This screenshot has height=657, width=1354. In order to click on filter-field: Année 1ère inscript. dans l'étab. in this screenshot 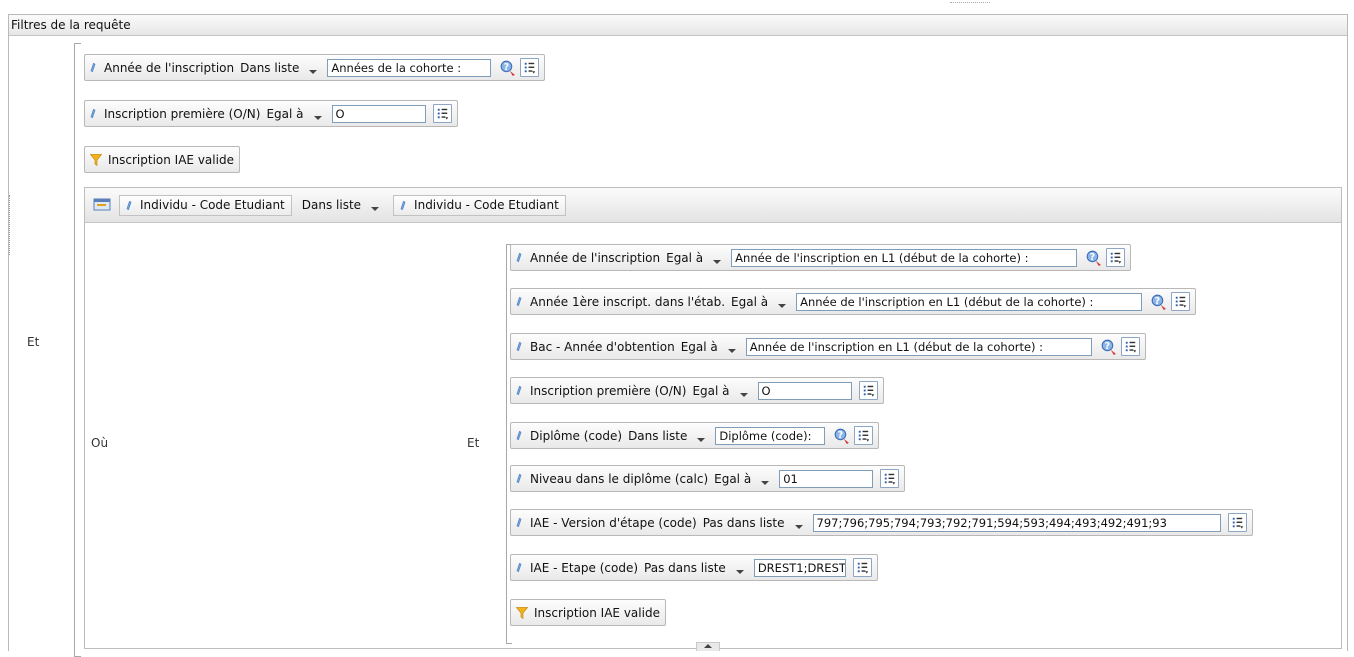, I will do `click(628, 301)`.